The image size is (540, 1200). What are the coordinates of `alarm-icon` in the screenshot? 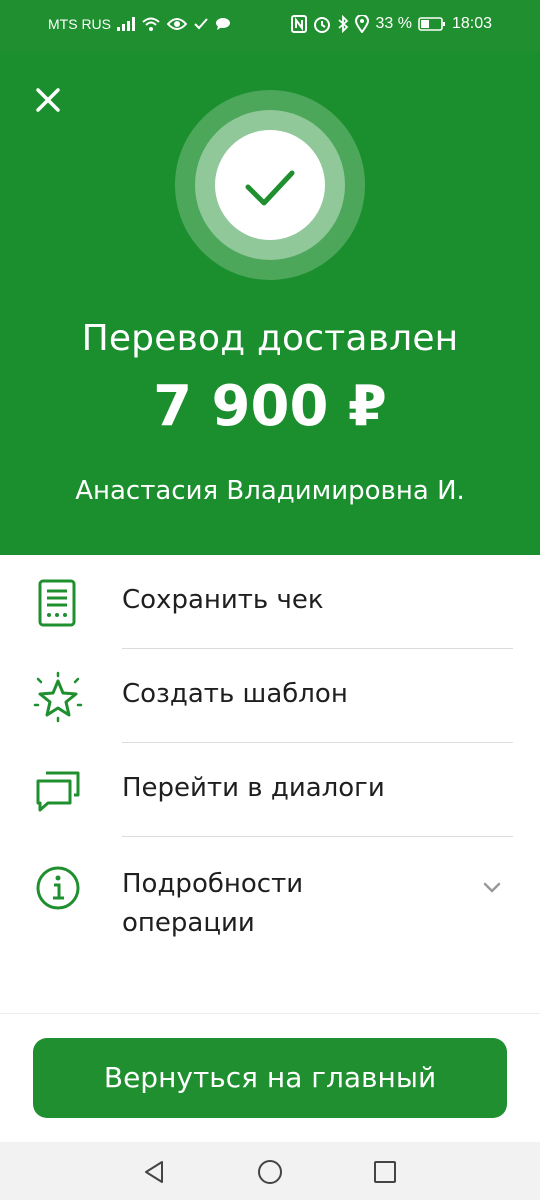 It's located at (322, 25).